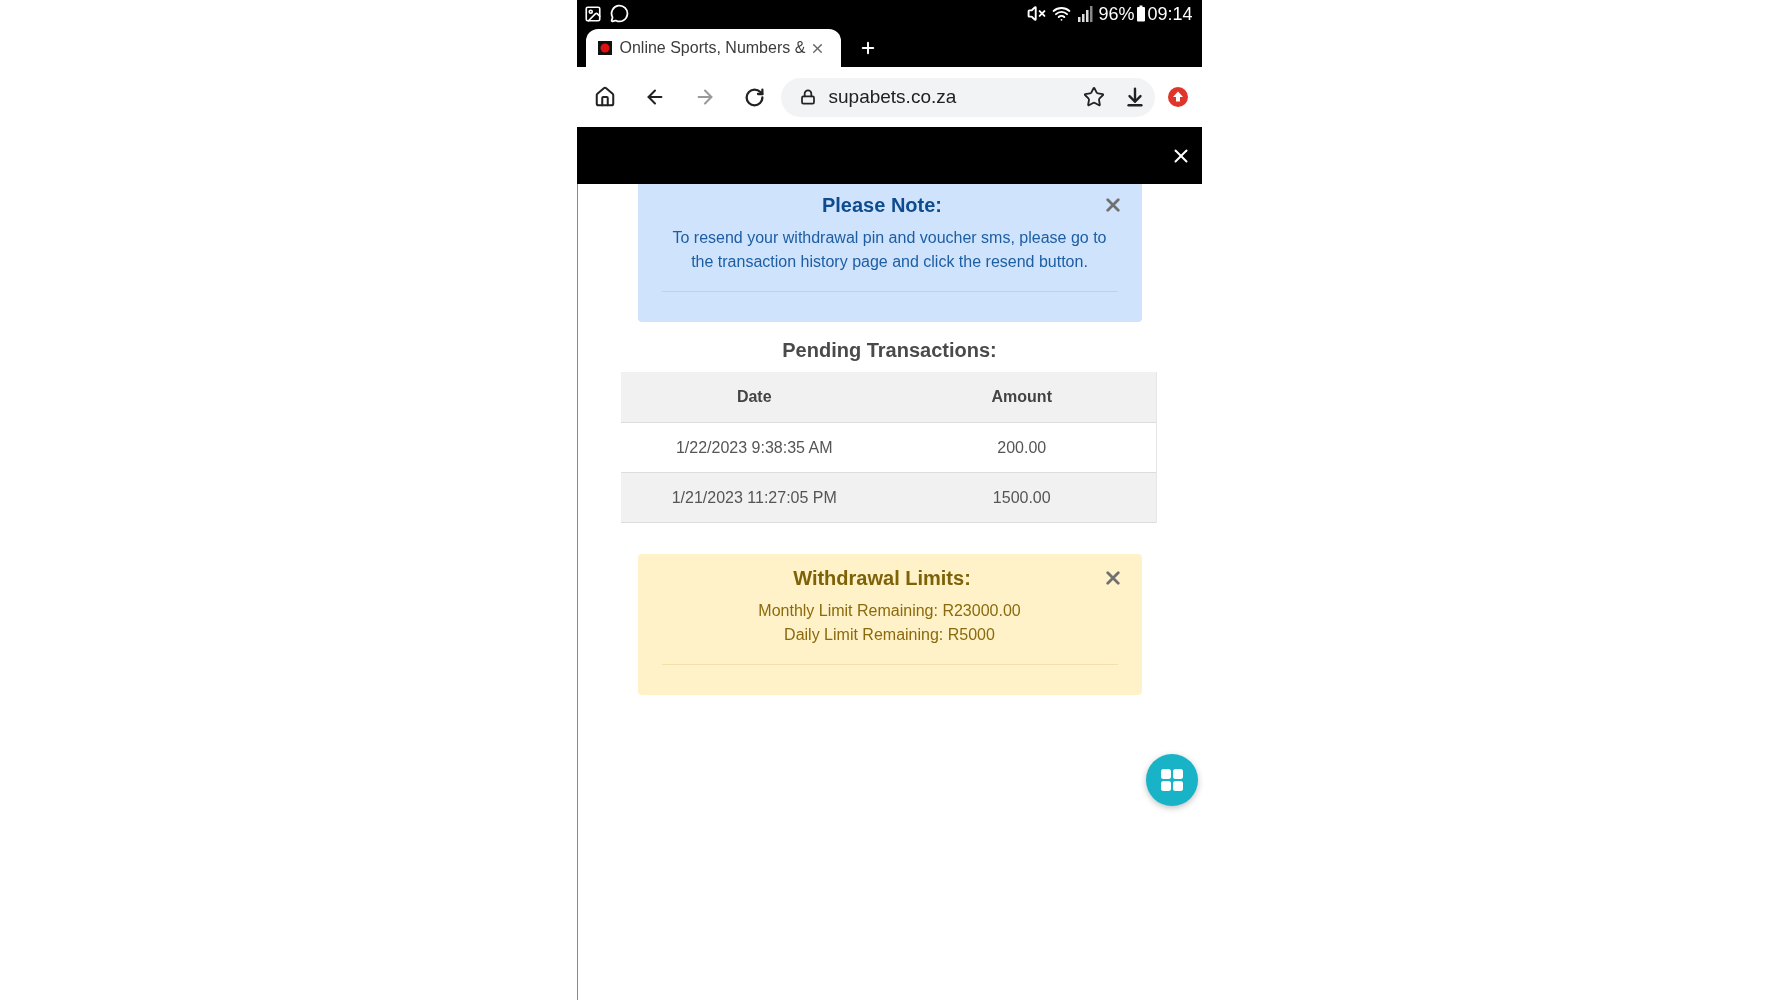  What do you see at coordinates (1021, 397) in the screenshot?
I see `column-header: Amount` at bounding box center [1021, 397].